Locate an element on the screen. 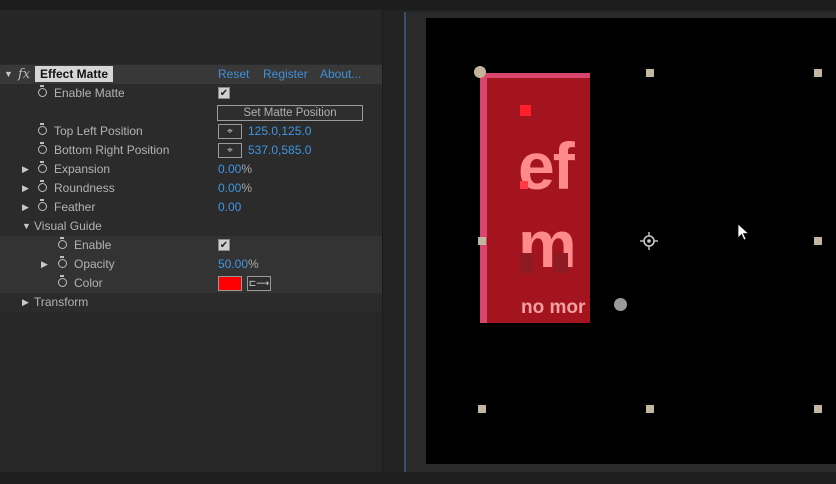 The width and height of the screenshot is (836, 484). matte-guide-edge-top is located at coordinates (535, 75).